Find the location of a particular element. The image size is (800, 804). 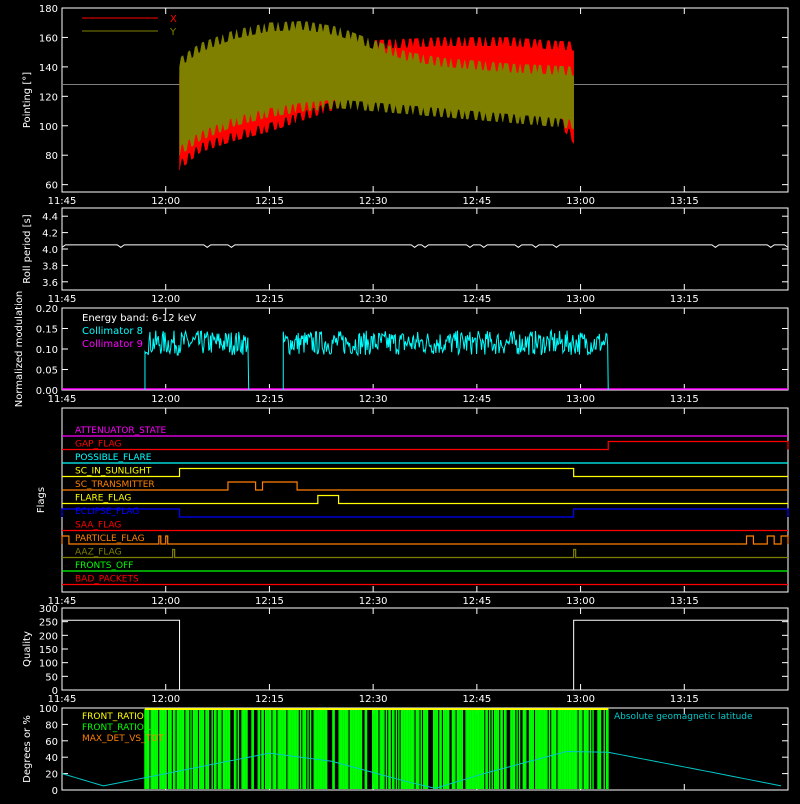

flag-line-gap_flag is located at coordinates (425, 445).